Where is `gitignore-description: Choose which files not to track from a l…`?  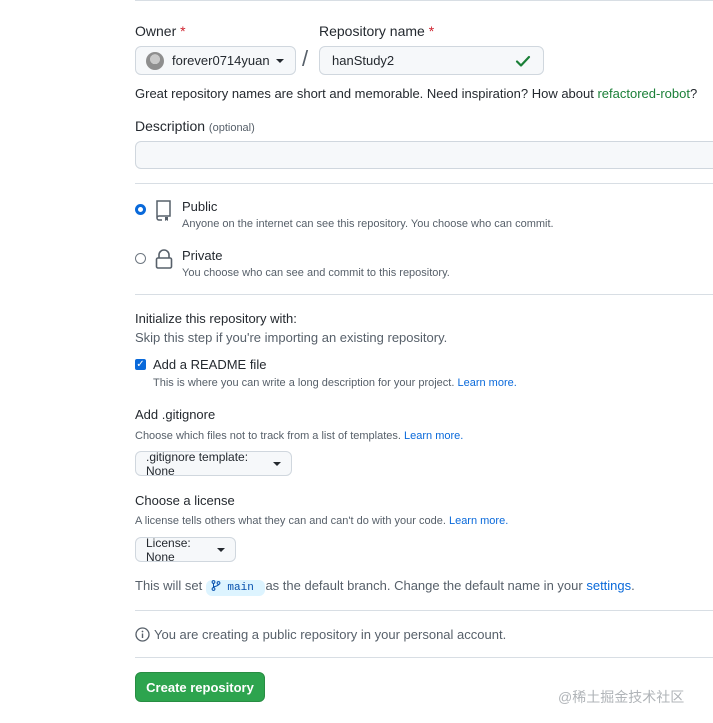
gitignore-description: Choose which files not to track from a l… is located at coordinates (299, 436).